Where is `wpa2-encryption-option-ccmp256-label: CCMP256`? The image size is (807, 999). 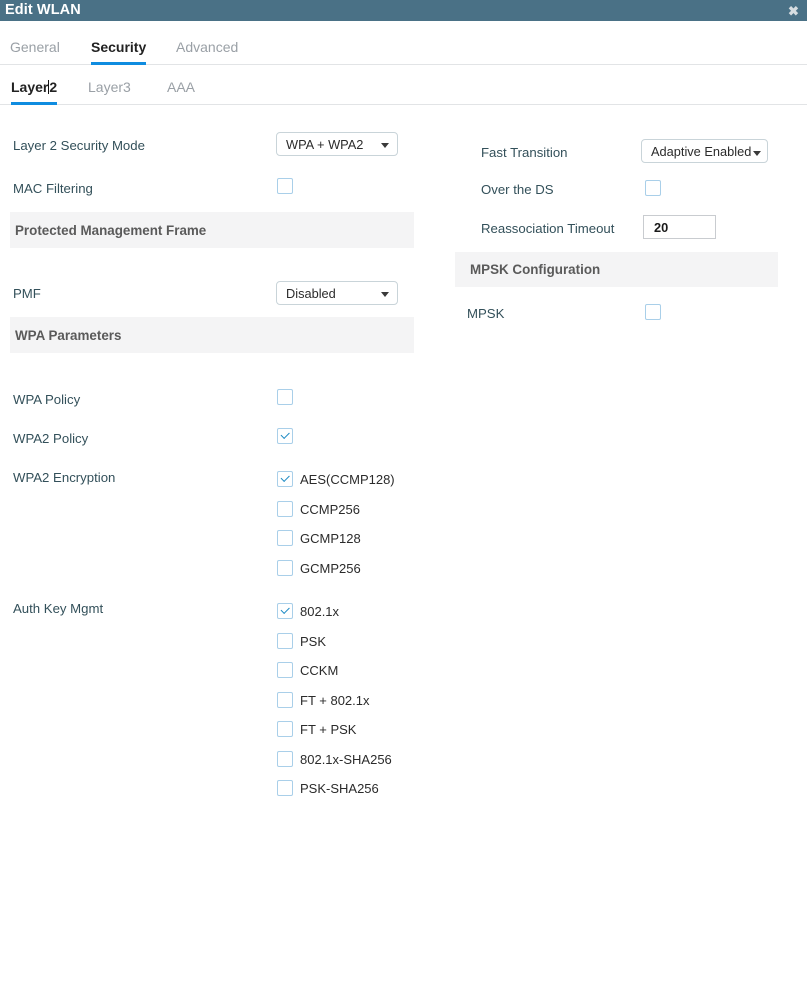
wpa2-encryption-option-ccmp256-label: CCMP256 is located at coordinates (330, 509).